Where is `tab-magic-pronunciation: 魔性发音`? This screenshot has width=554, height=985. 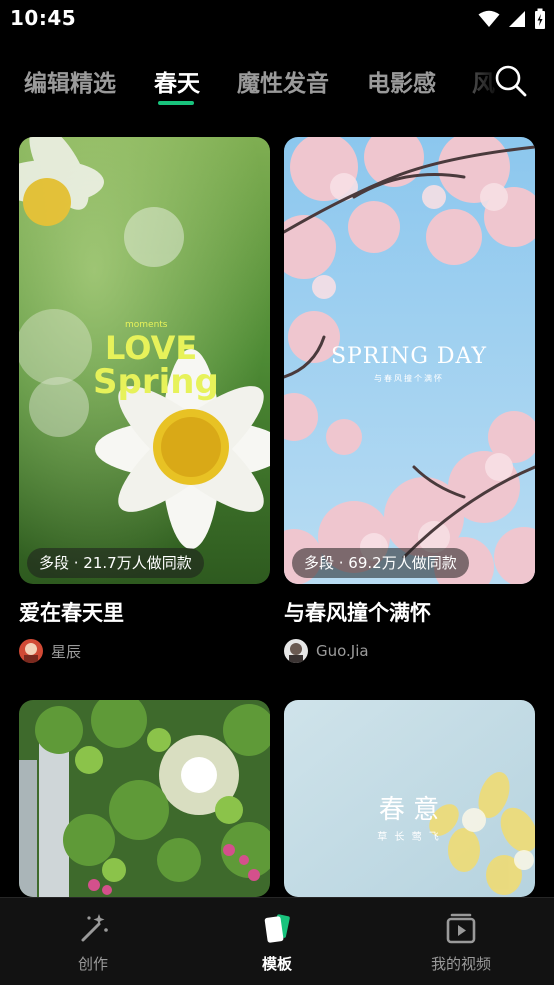 tab-magic-pronunciation: 魔性发音 is located at coordinates (283, 81).